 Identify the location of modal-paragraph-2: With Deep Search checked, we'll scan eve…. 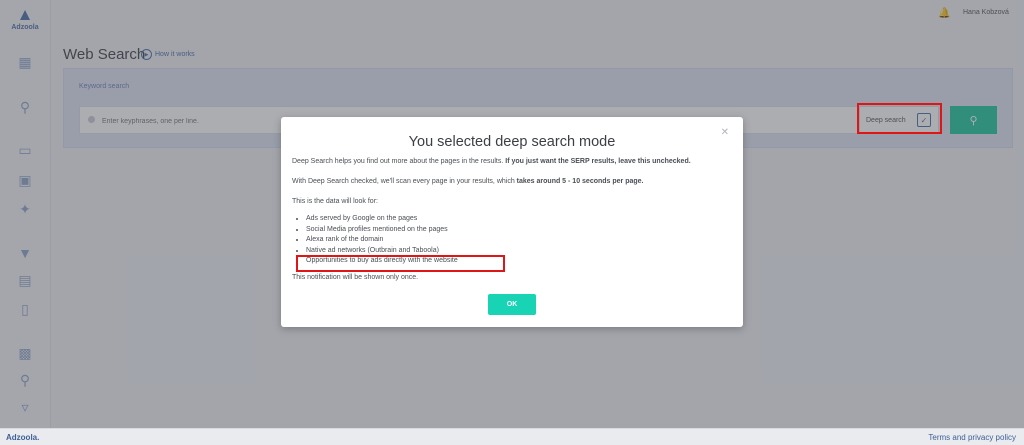
(468, 181).